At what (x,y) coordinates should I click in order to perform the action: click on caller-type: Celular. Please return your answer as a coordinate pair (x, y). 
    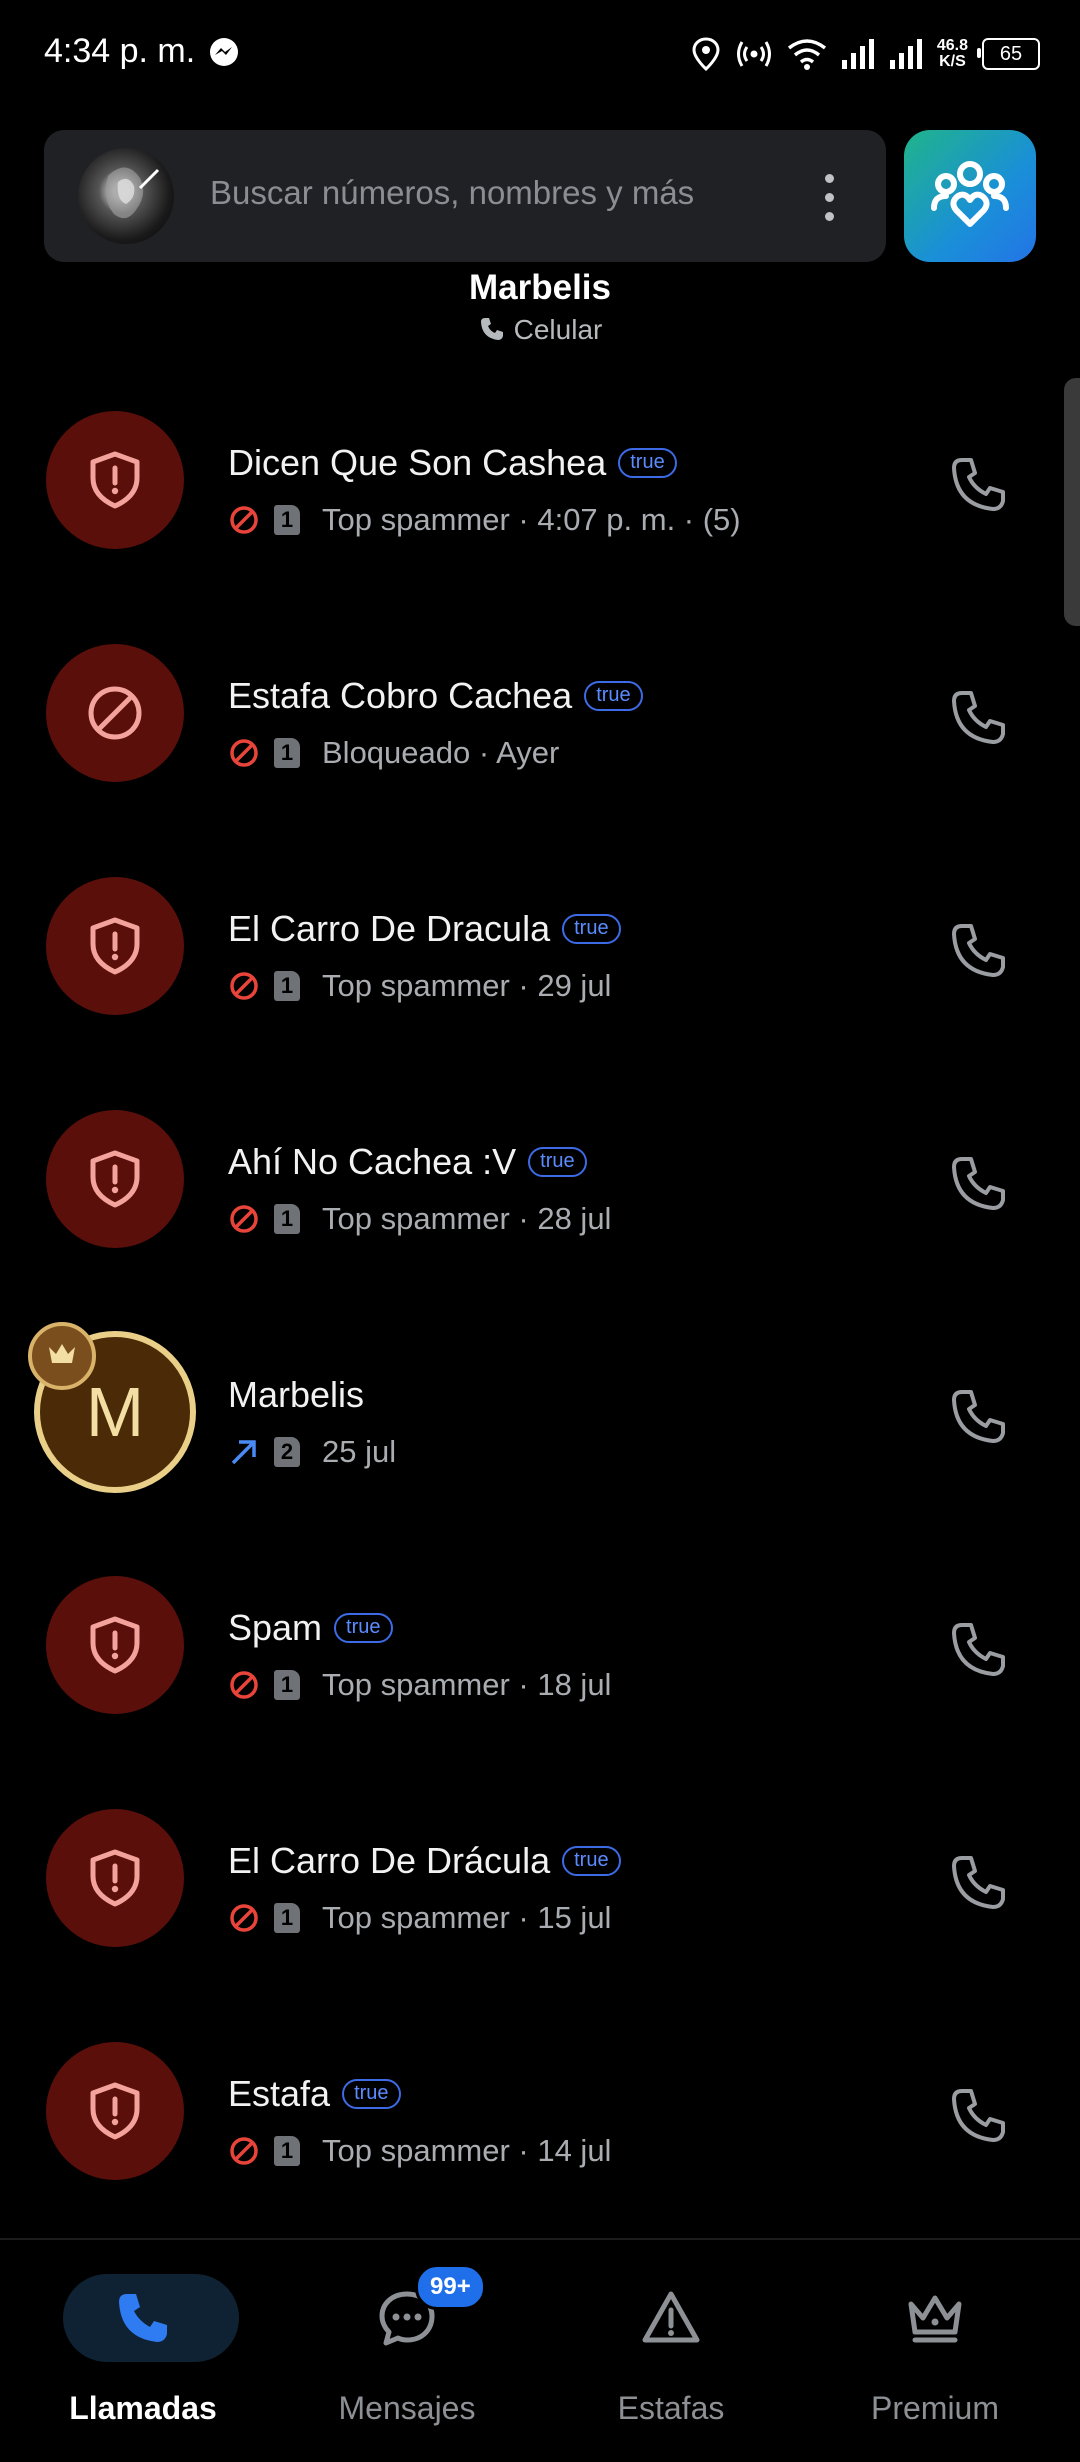
    Looking at the image, I should click on (540, 330).